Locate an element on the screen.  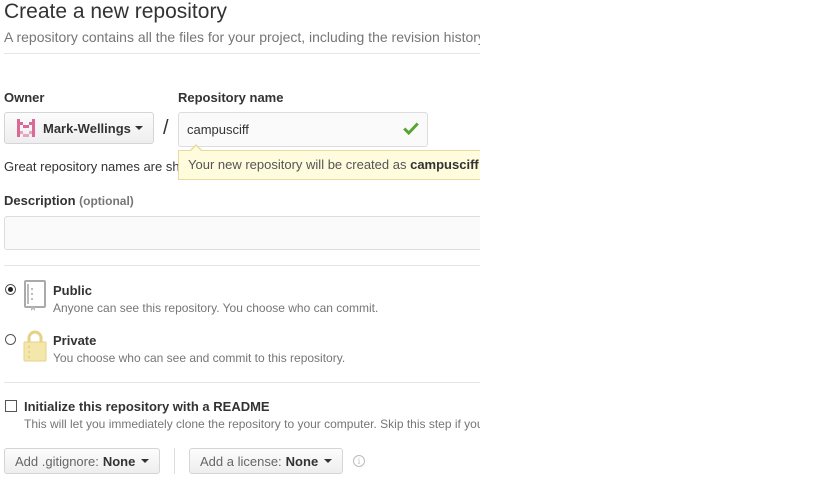
public-title: Public is located at coordinates (73, 290).